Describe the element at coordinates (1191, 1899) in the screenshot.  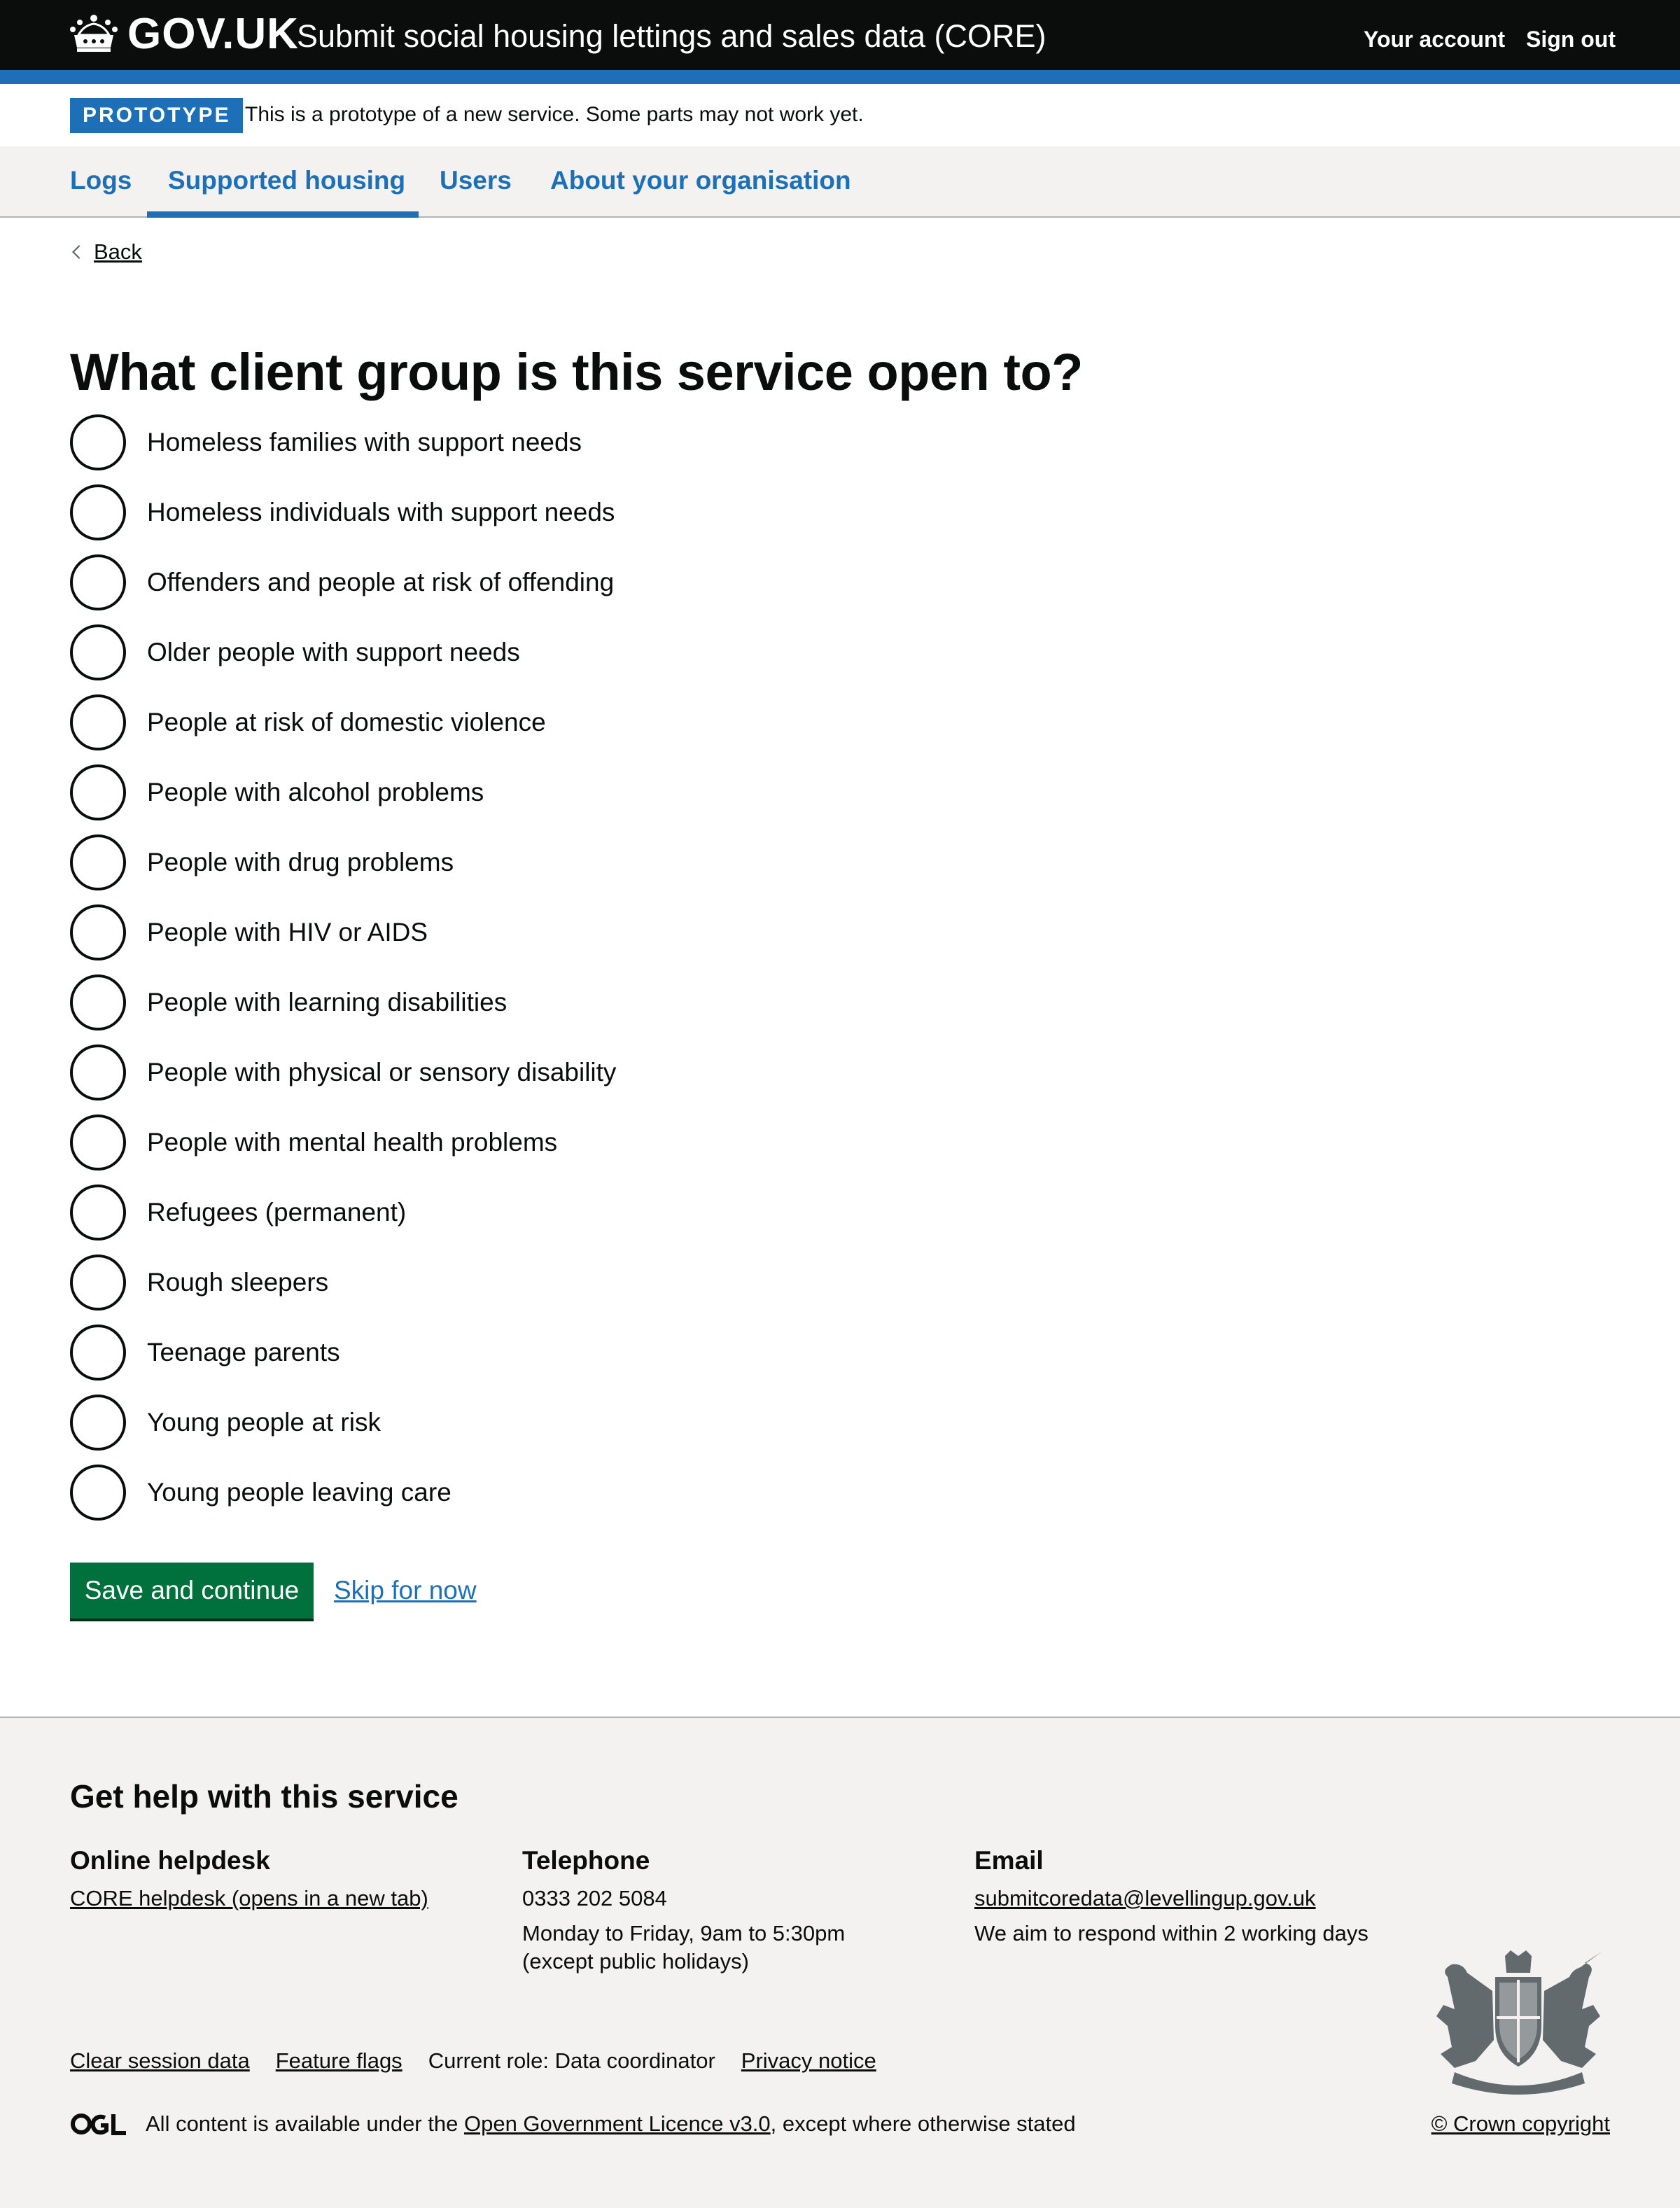
I see `email-link: submitcoredata@levellingup.gov.uk` at that location.